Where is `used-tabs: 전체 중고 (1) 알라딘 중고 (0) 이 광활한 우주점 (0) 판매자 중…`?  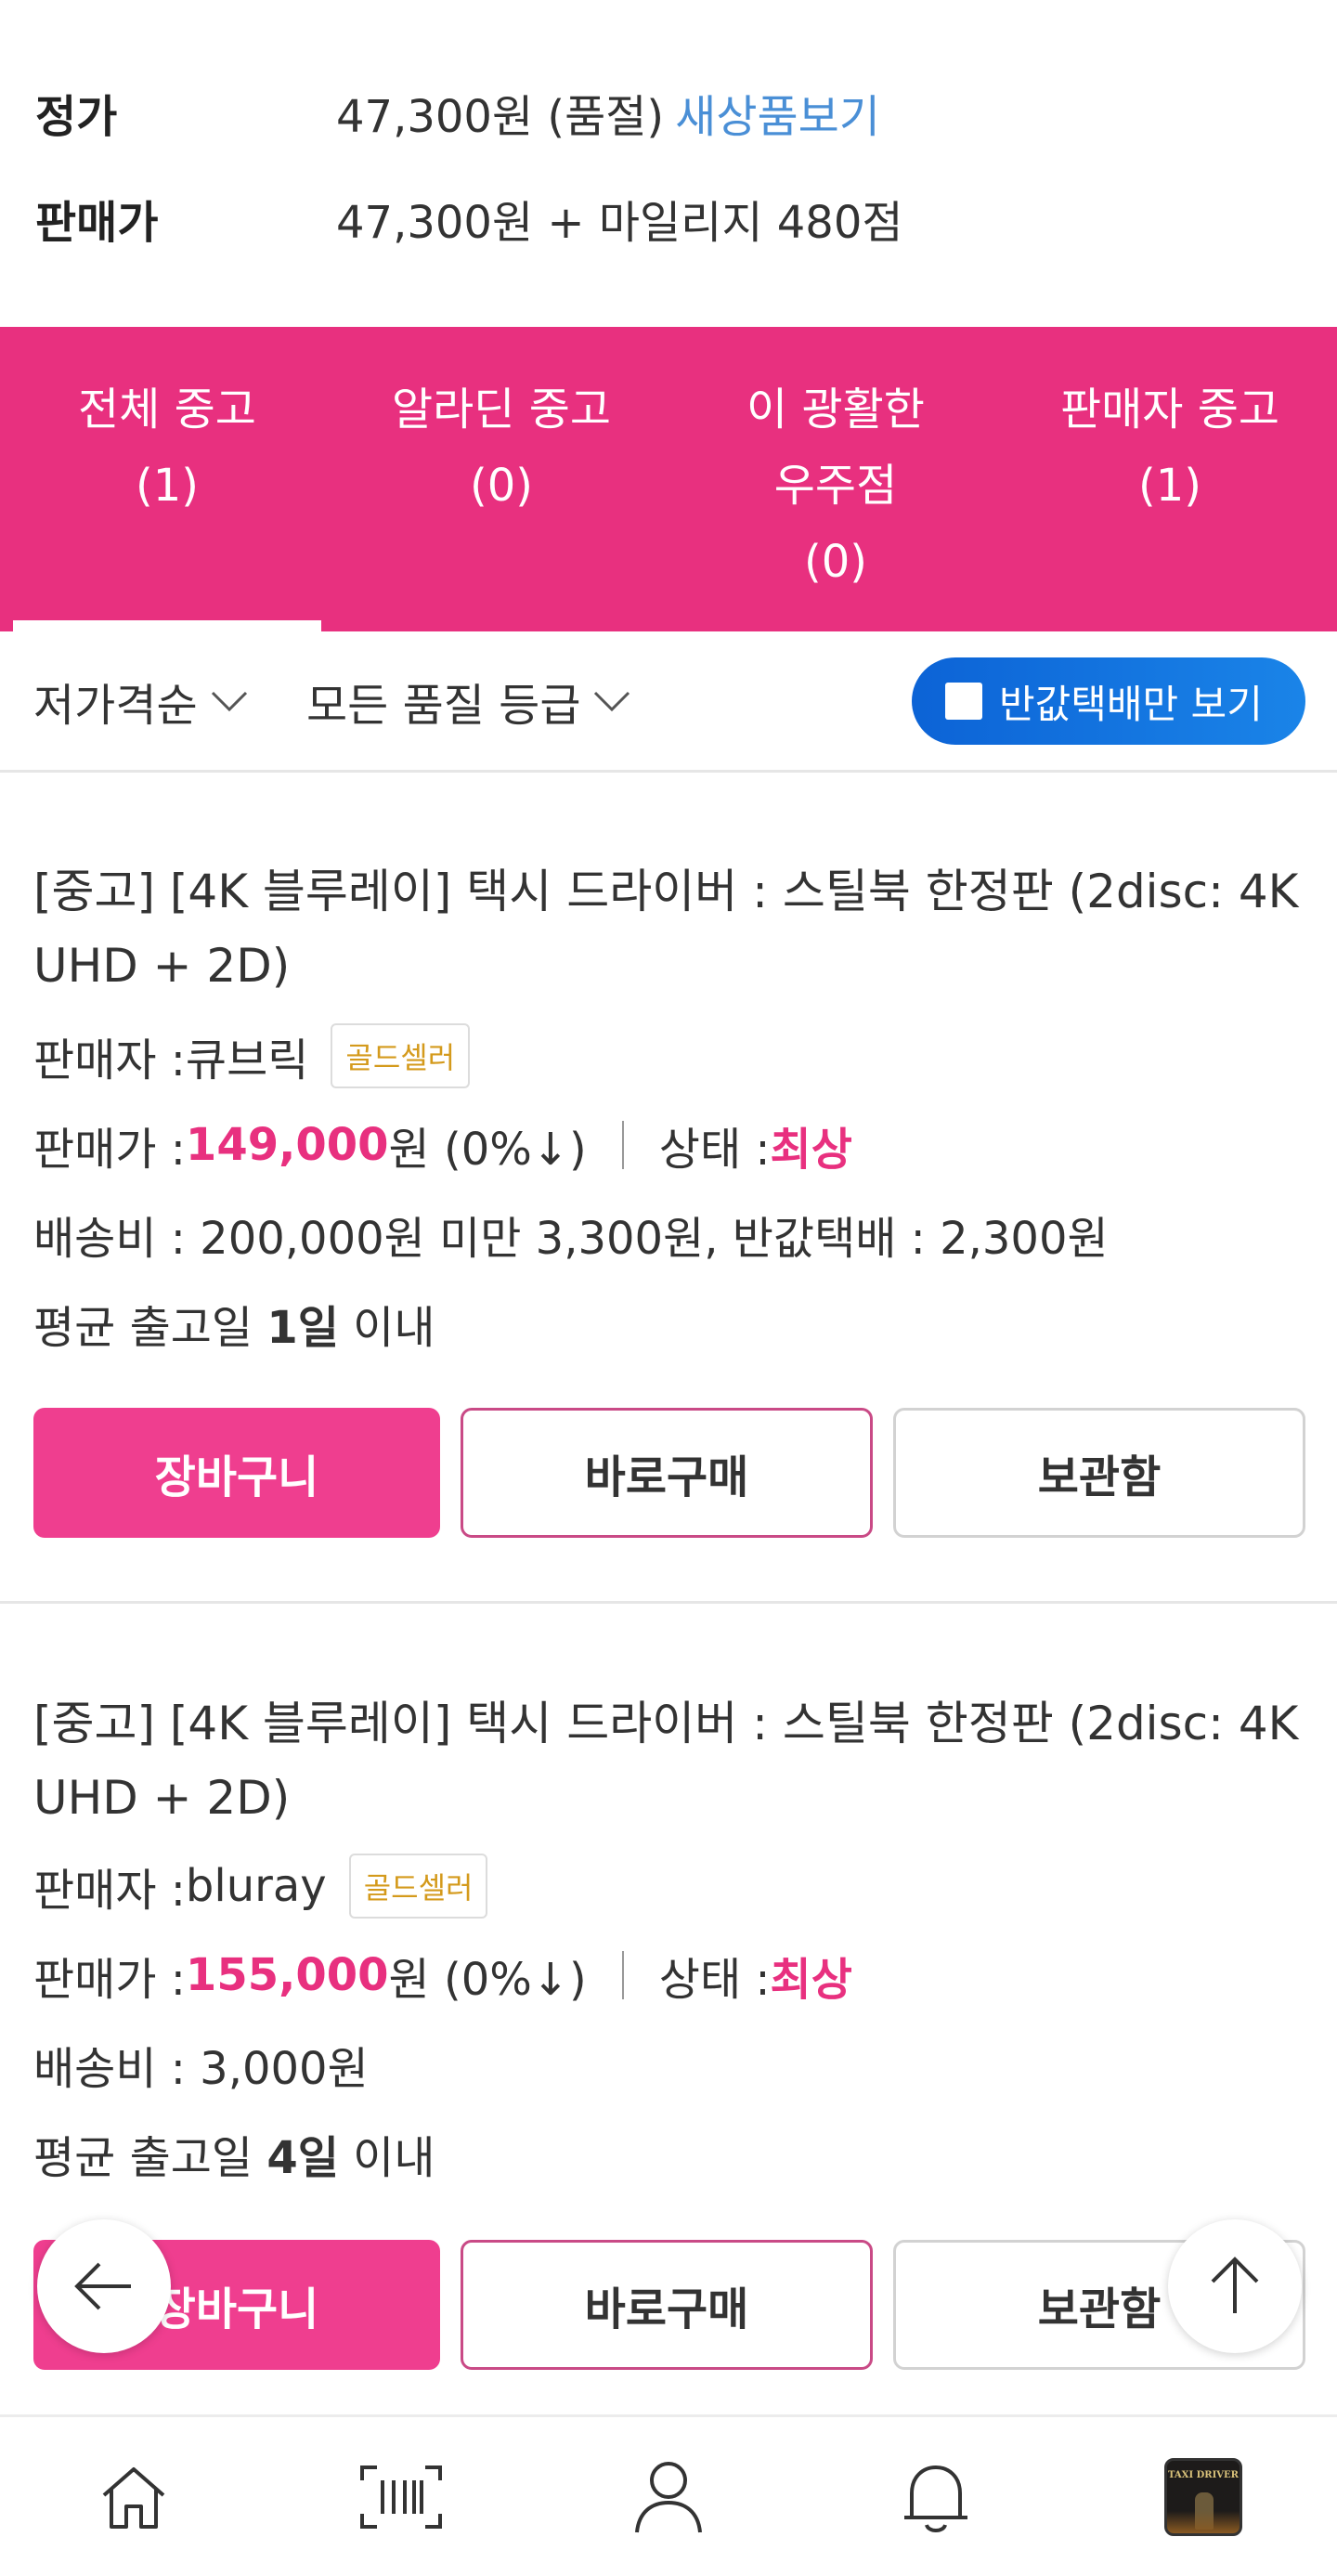 used-tabs: 전체 중고 (1) 알라딘 중고 (0) 이 광활한 우주점 (0) 판매자 중… is located at coordinates (668, 479).